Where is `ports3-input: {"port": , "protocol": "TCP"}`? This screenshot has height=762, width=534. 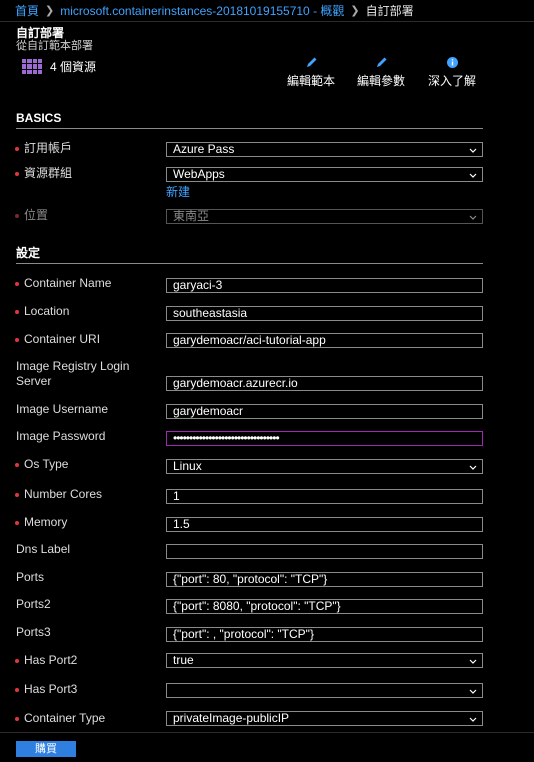 ports3-input: {"port": , "protocol": "TCP"} is located at coordinates (324, 634).